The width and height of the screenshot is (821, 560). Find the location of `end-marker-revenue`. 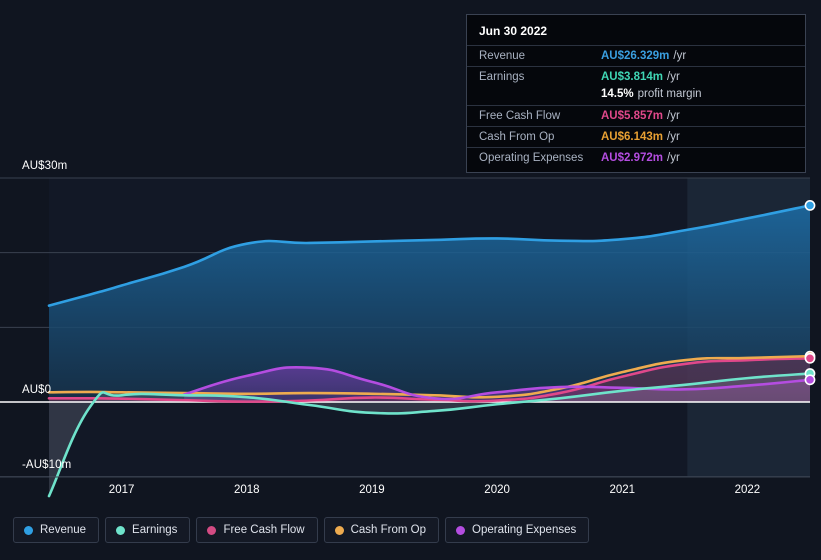

end-marker-revenue is located at coordinates (810, 205).